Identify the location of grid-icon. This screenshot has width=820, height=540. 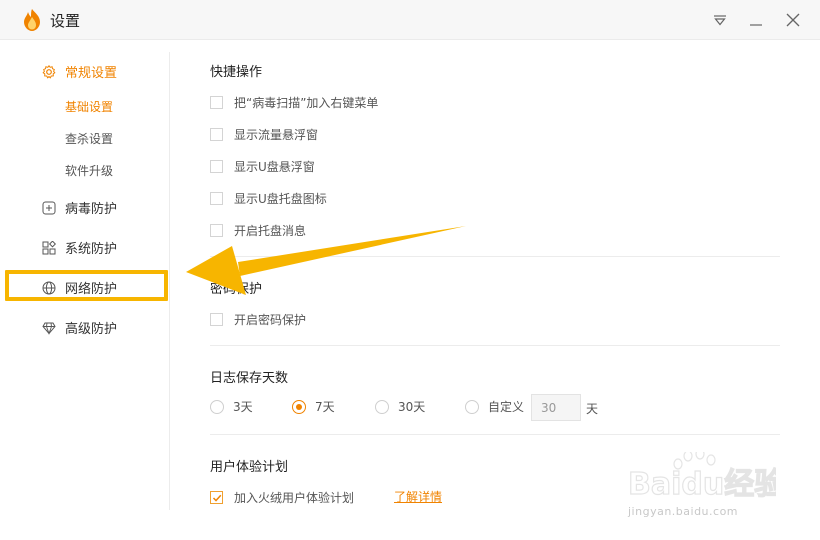
(49, 247).